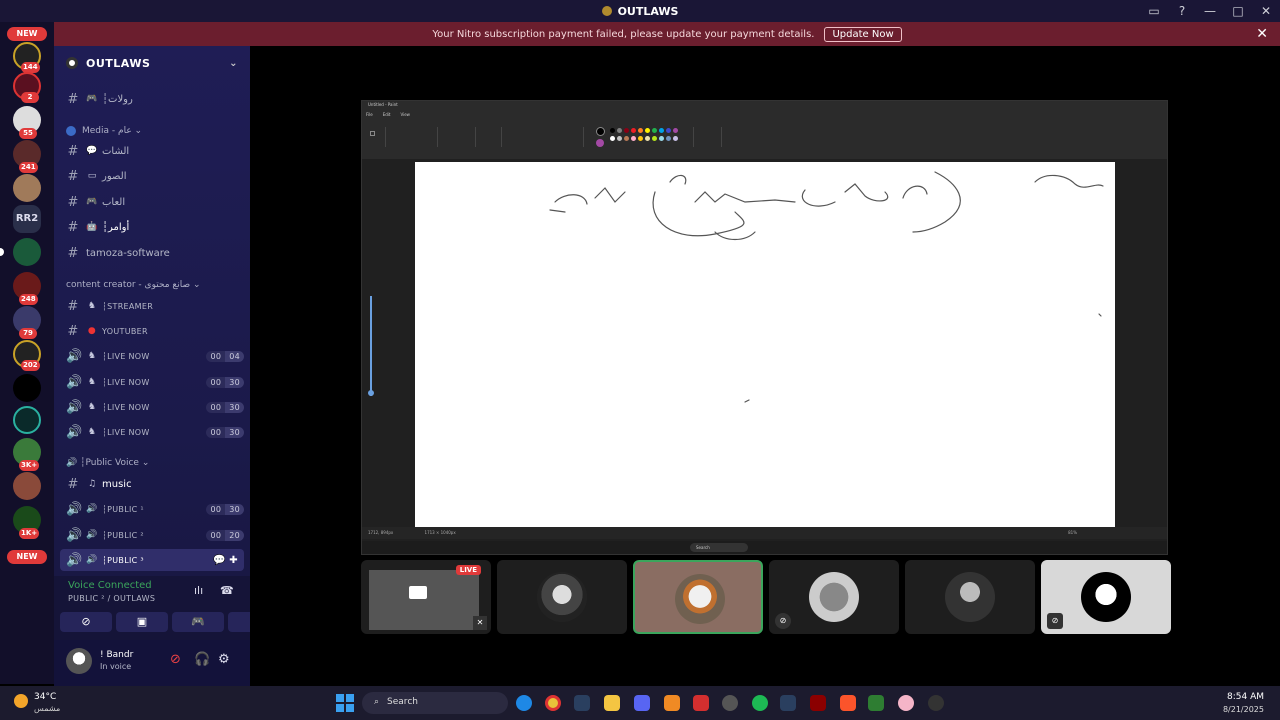  What do you see at coordinates (152, 407) in the screenshot?
I see `voice-live-now-3: 🔊 ♞ ┆ LIVE NOW 00 30` at bounding box center [152, 407].